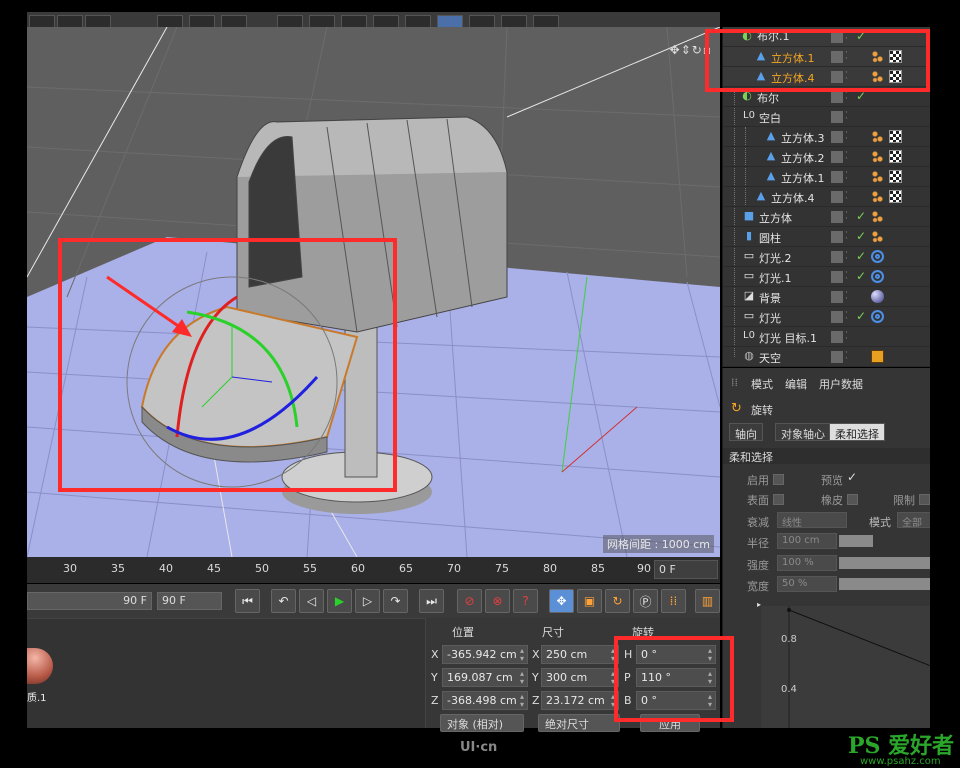 The height and width of the screenshot is (768, 960). What do you see at coordinates (579, 723) in the screenshot?
I see `size-mode-dropdown: 绝对尺寸` at bounding box center [579, 723].